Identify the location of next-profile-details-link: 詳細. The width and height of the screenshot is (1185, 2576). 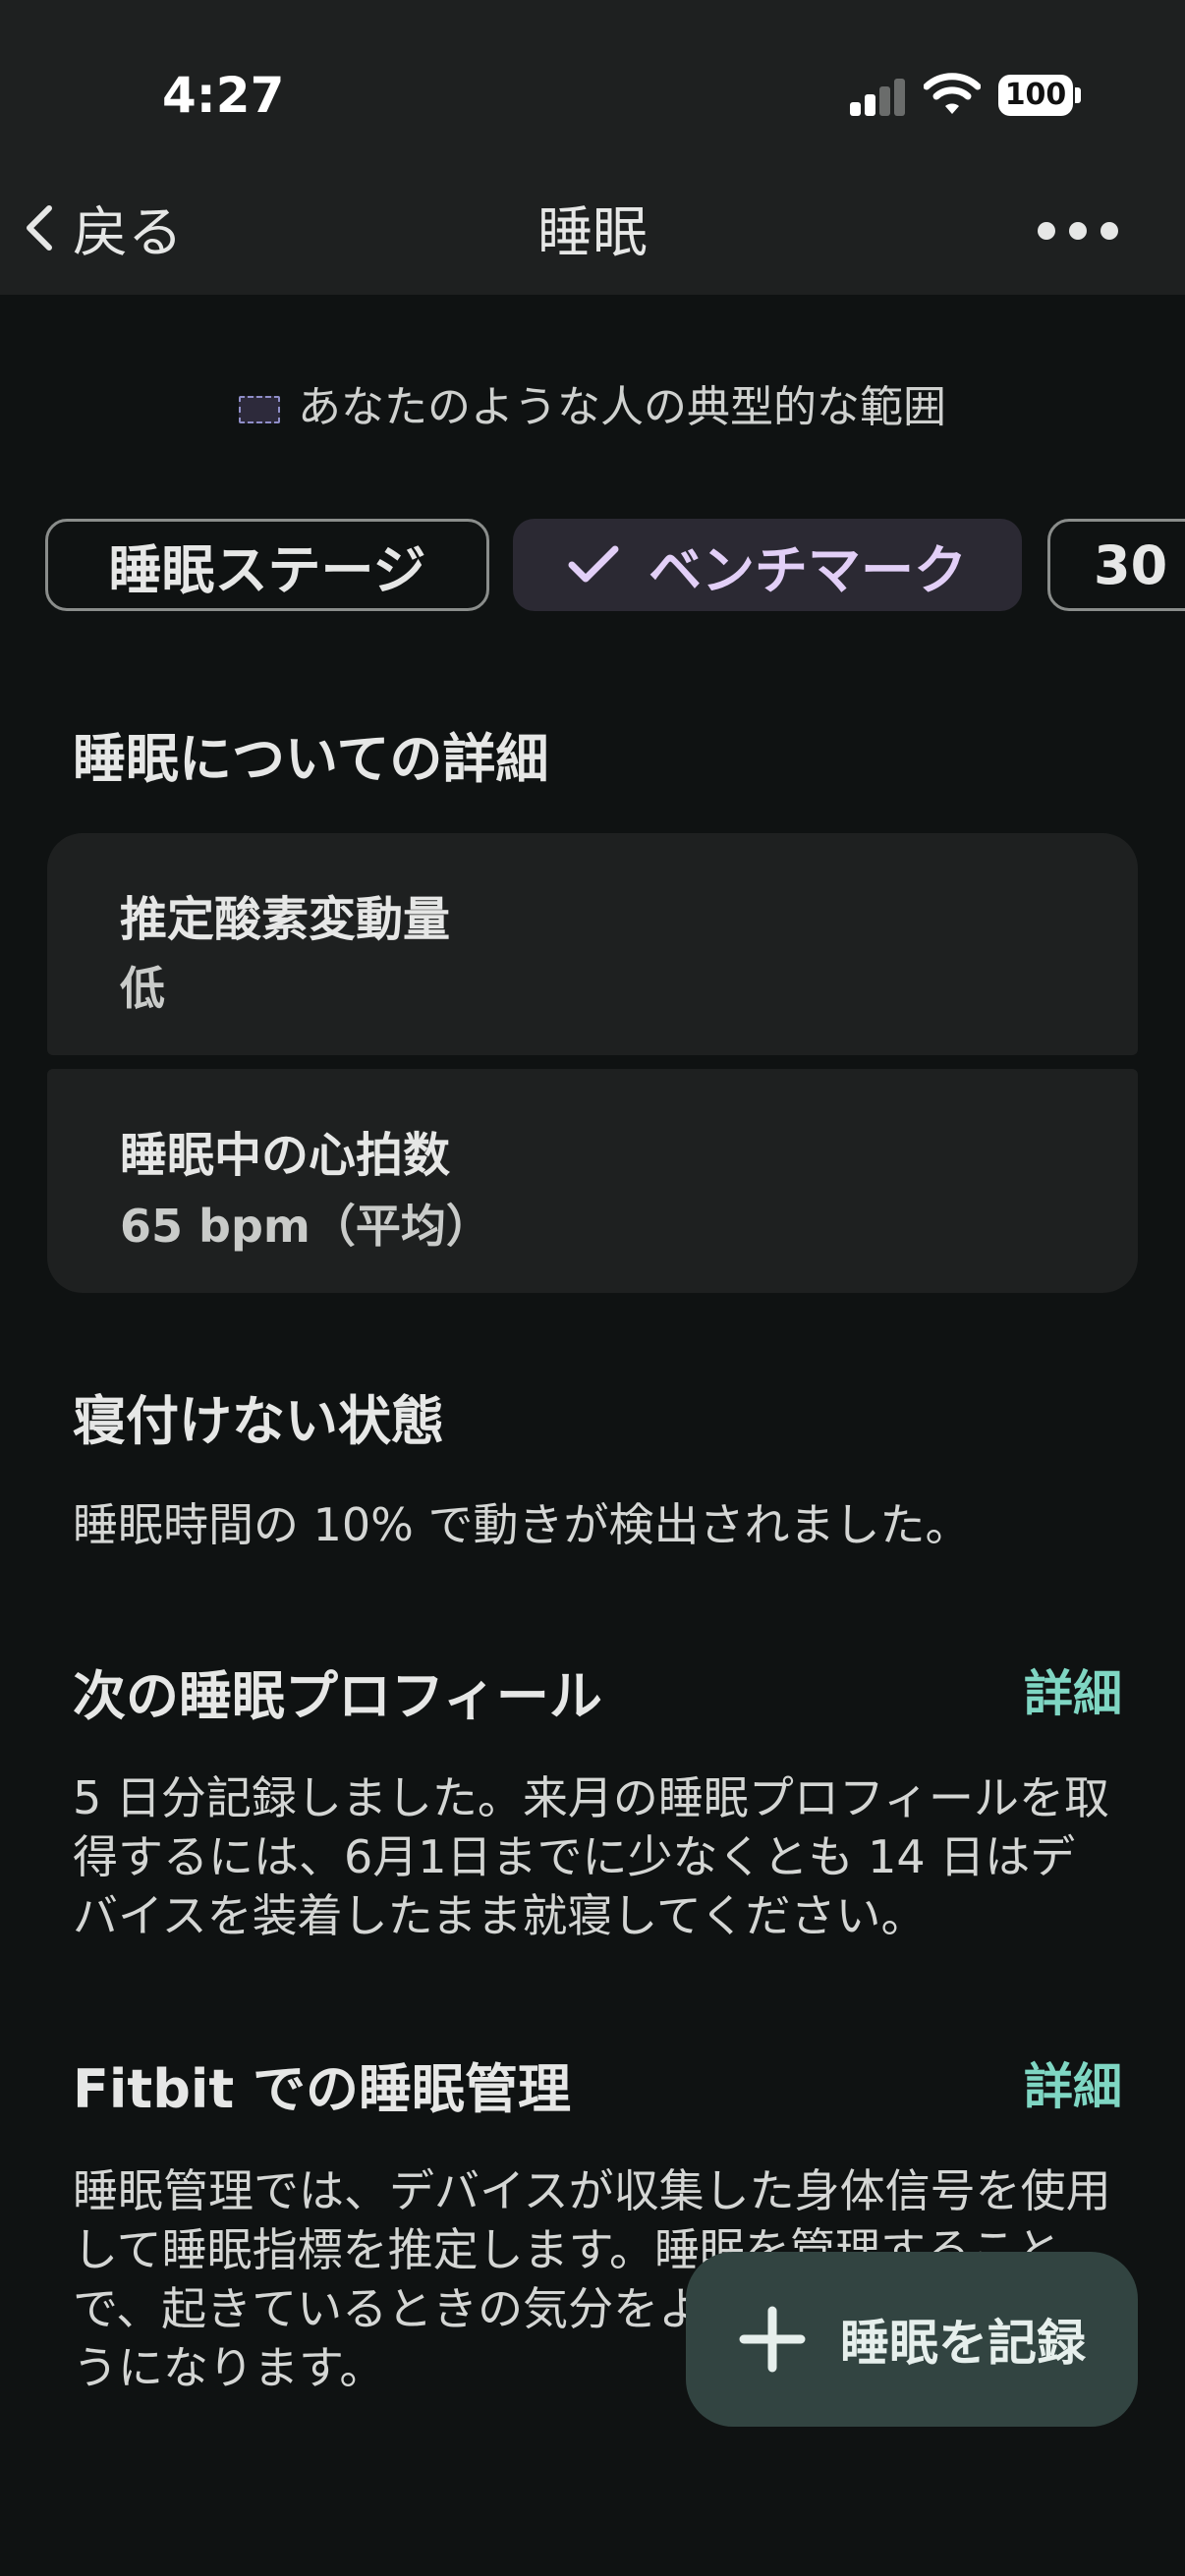
(1073, 1689).